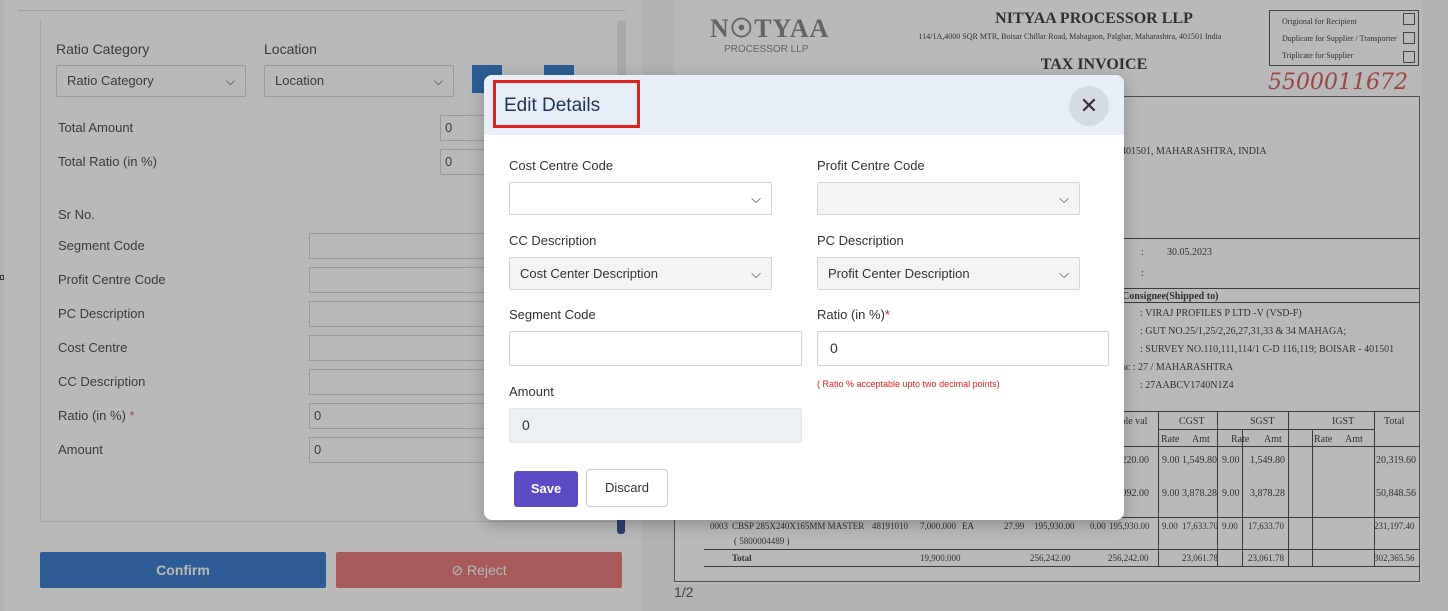 This screenshot has height=611, width=1448. Describe the element at coordinates (589, 273) in the screenshot. I see `cc-description-value: Cost Center Description` at that location.